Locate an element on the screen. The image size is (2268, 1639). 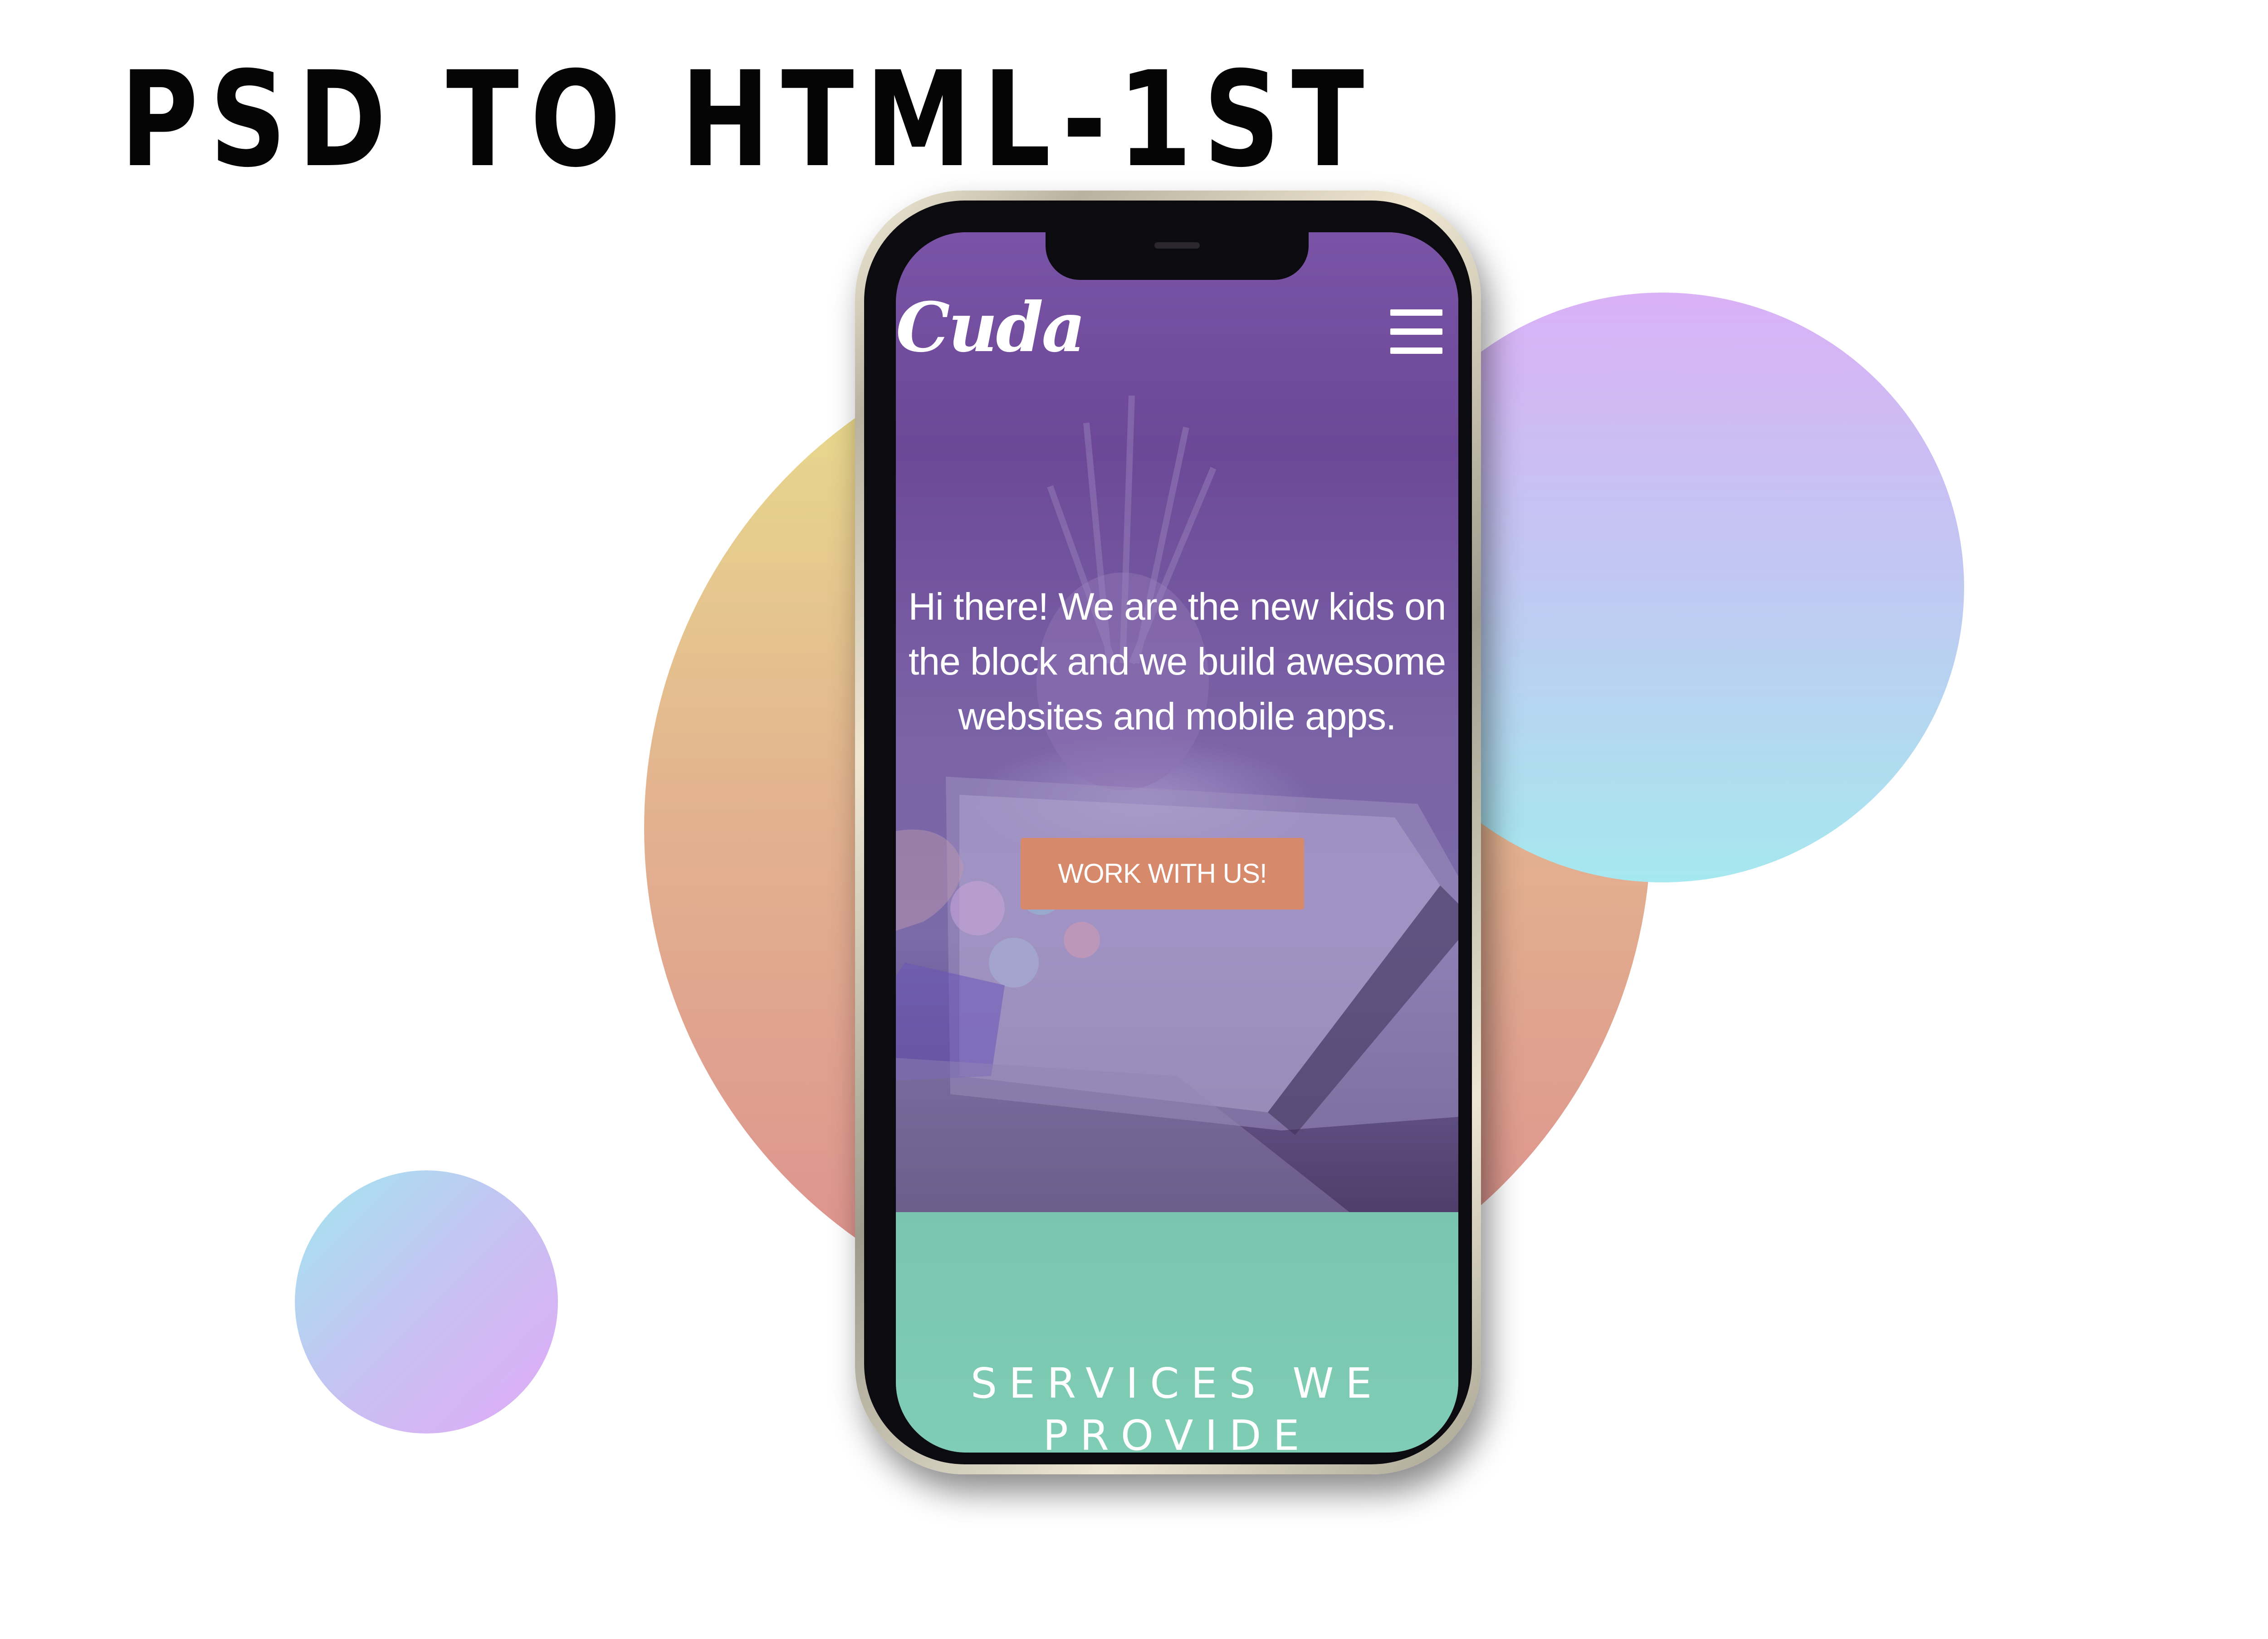
services-heading: SERVICES WE PROVIDE is located at coordinates (1177, 1406).